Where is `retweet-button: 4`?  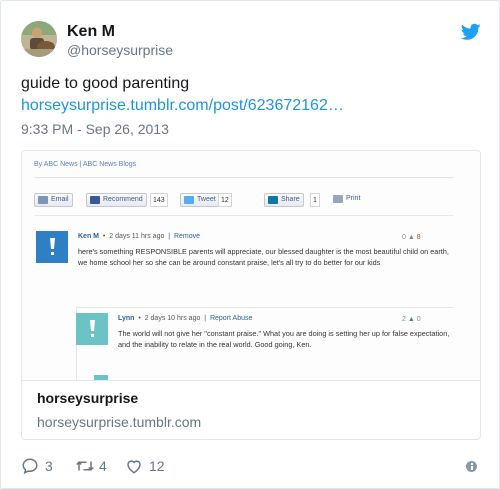 retweet-button: 4 is located at coordinates (100, 466).